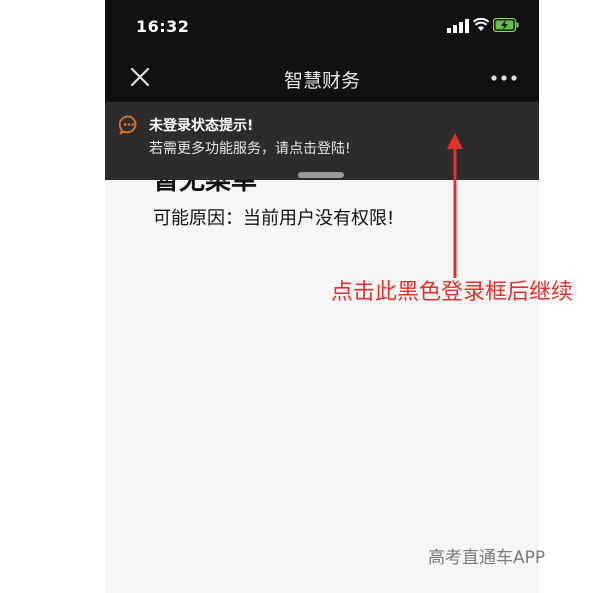 Image resolution: width=604 pixels, height=593 pixels. Describe the element at coordinates (452, 292) in the screenshot. I see `annotation-text: 点击此黑色登录框后继续` at that location.